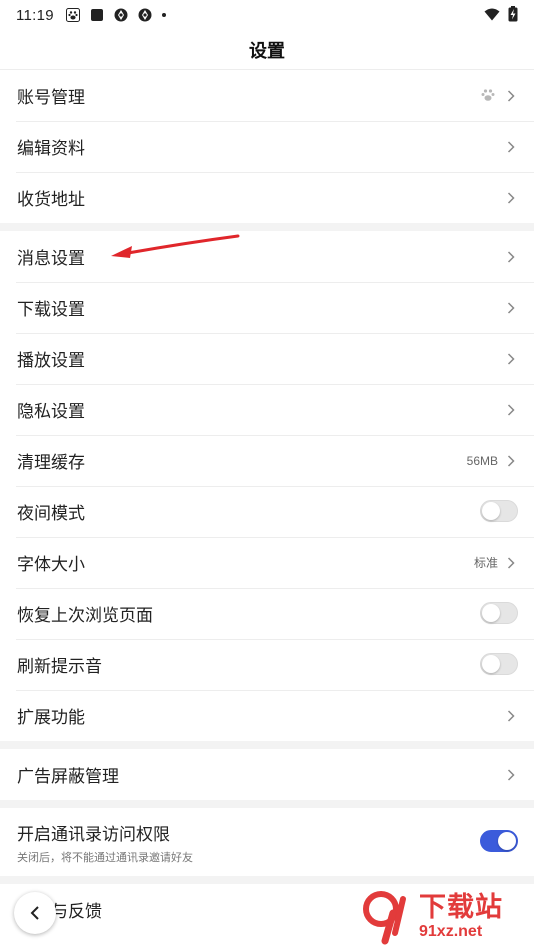 Image resolution: width=534 pixels, height=950 pixels. I want to click on back-button, so click(35, 913).